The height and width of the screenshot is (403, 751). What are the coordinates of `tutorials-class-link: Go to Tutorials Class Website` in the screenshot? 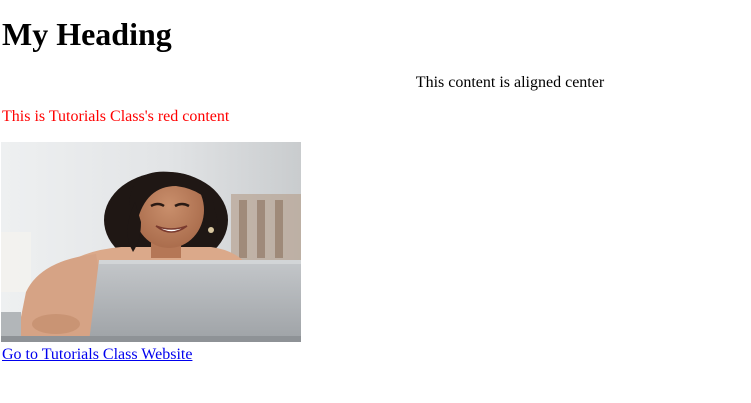 It's located at (97, 355).